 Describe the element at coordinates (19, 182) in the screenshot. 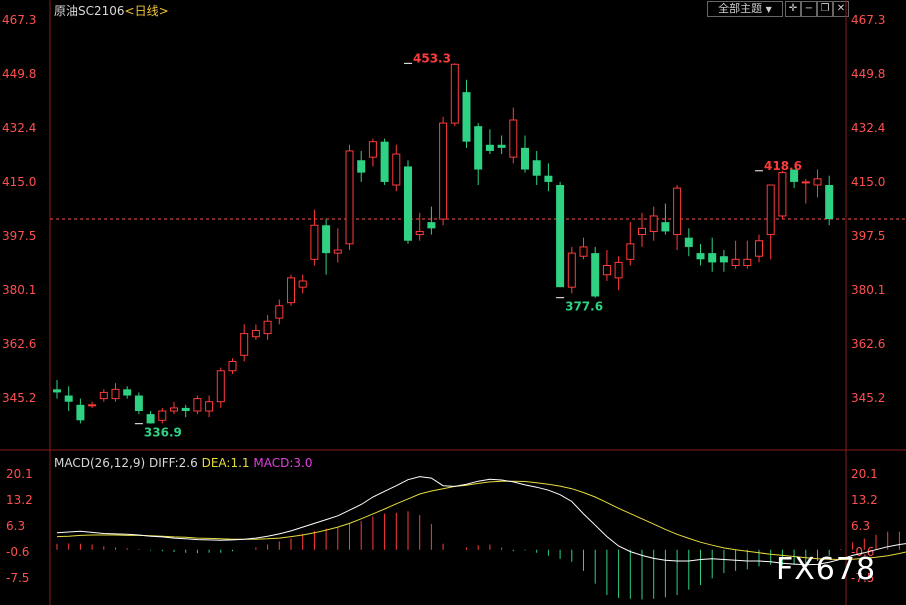

I see `price-tick-label-left: 415.0` at that location.